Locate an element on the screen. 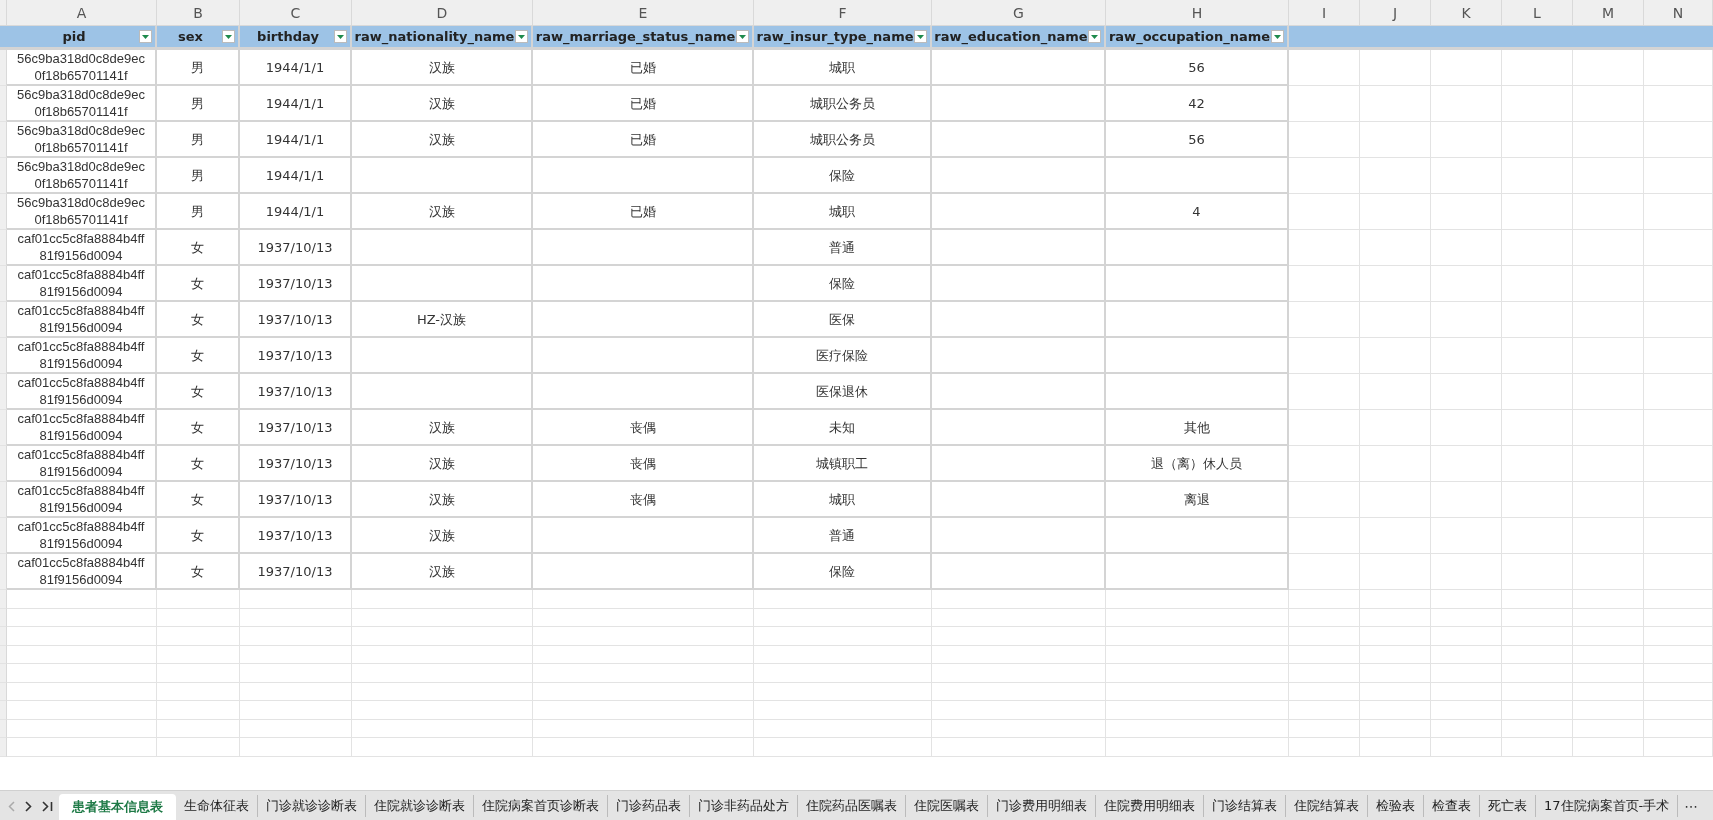 The height and width of the screenshot is (820, 1713). more-tabs-button: ⋯ is located at coordinates (1691, 806).